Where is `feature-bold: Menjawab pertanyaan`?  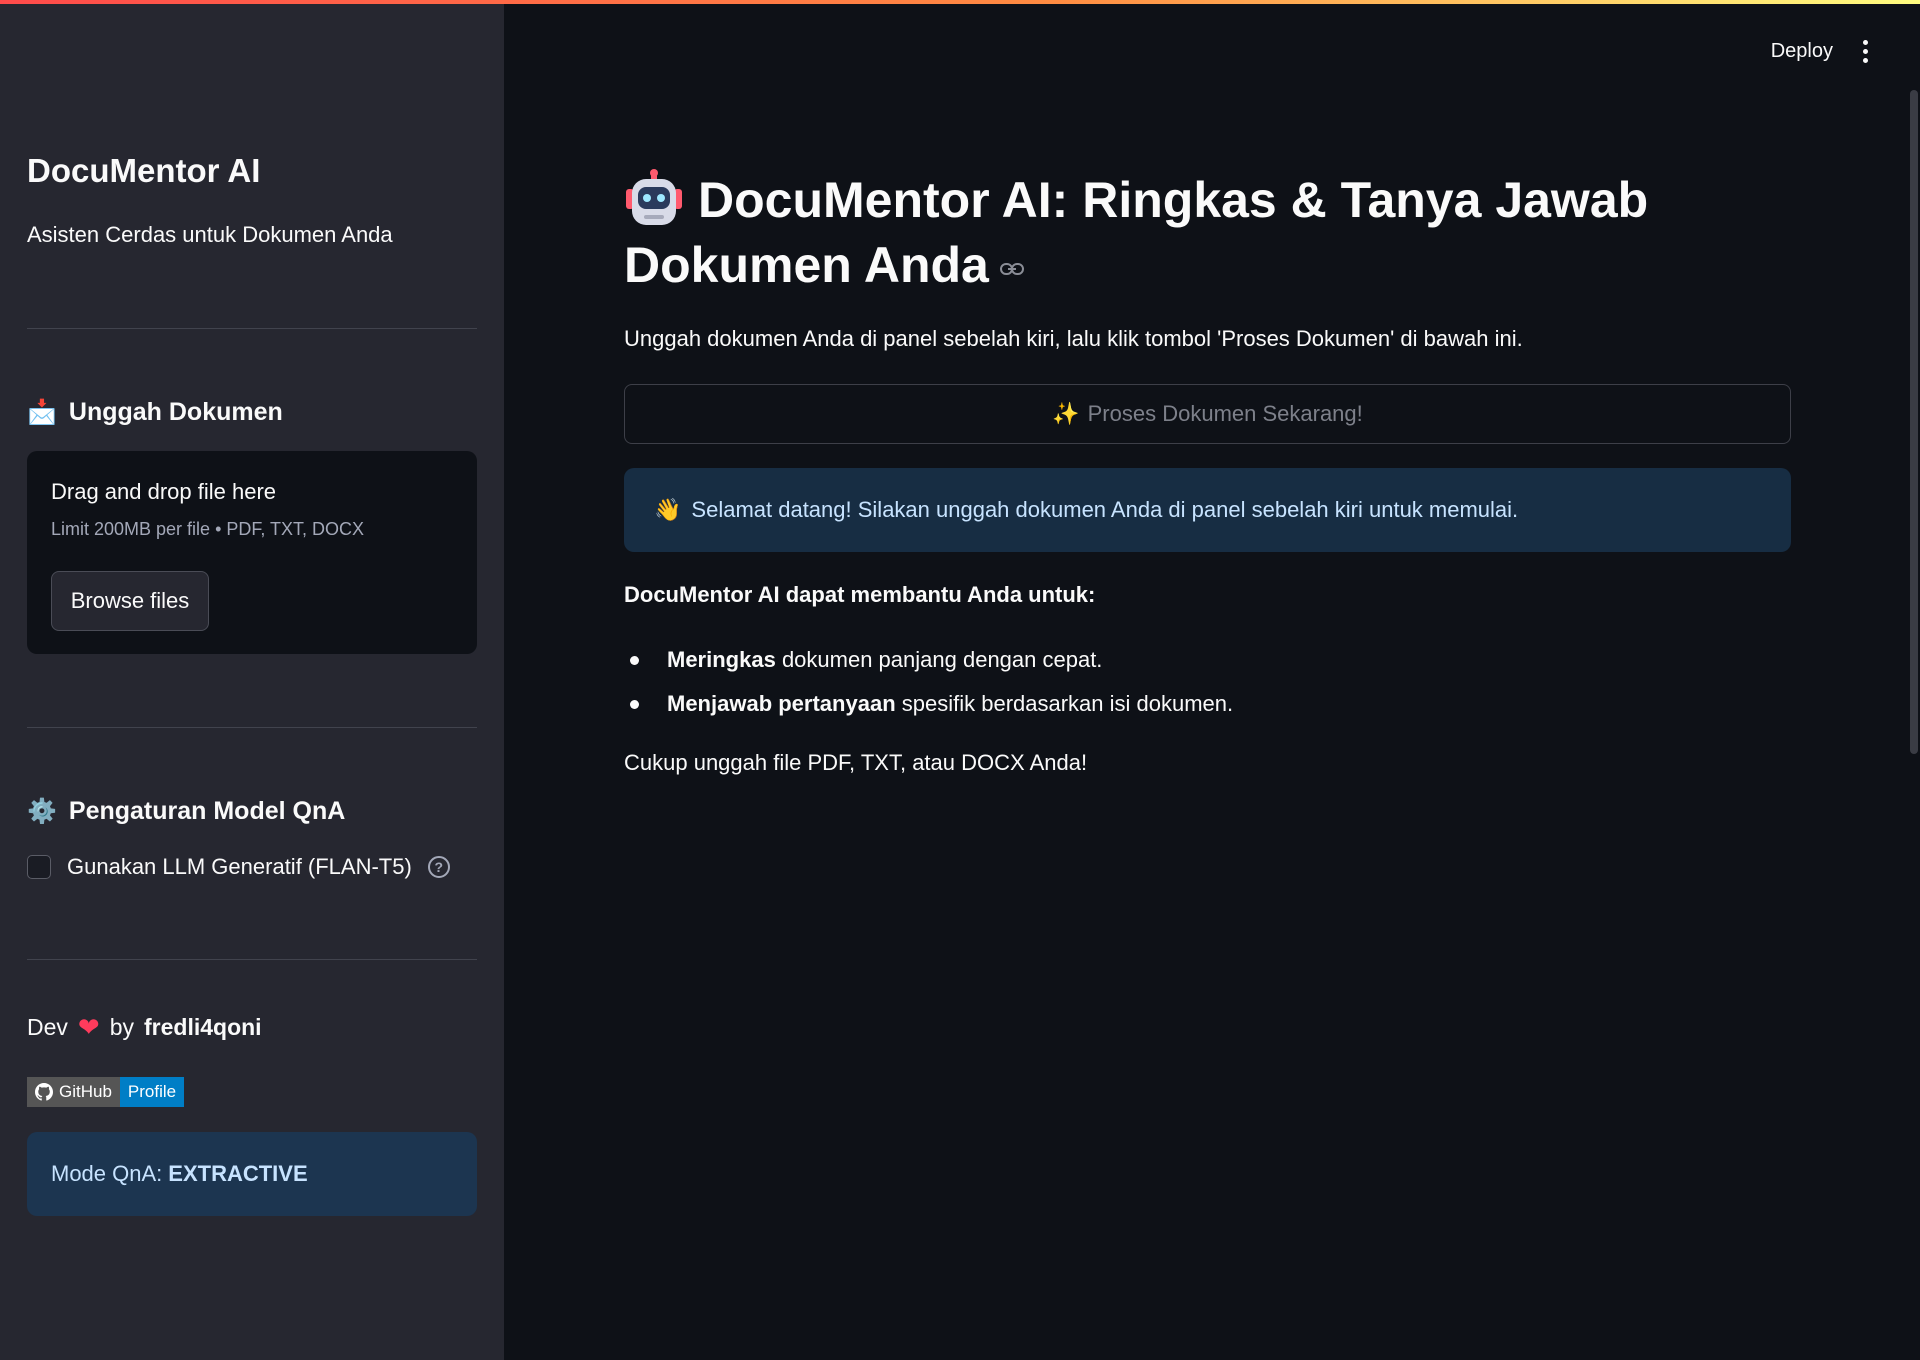 feature-bold: Menjawab pertanyaan is located at coordinates (781, 703).